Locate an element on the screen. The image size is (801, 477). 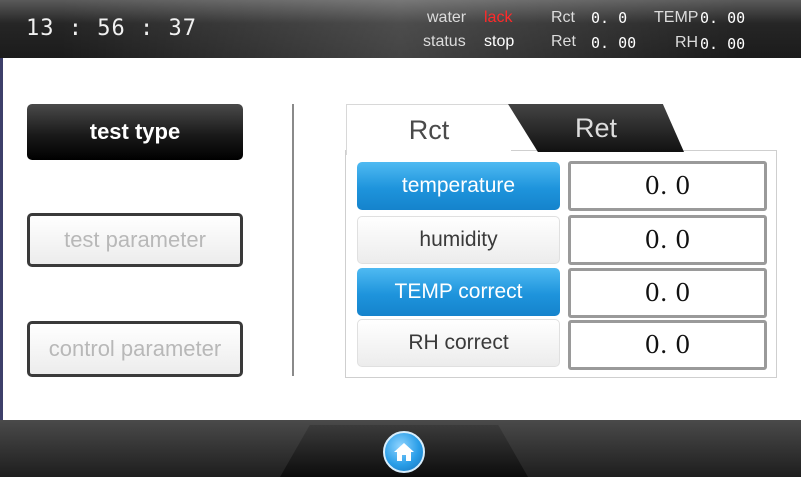
temperature-button: temperature is located at coordinates (458, 186).